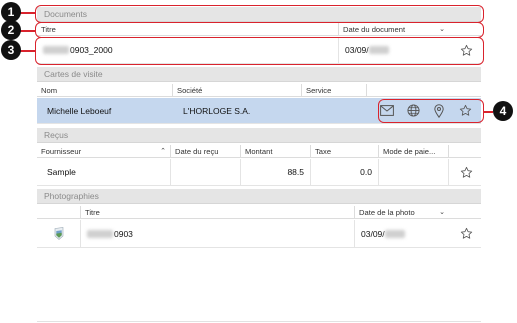  Describe the element at coordinates (11, 30) in the screenshot. I see `callout-badge-2: 2` at that location.